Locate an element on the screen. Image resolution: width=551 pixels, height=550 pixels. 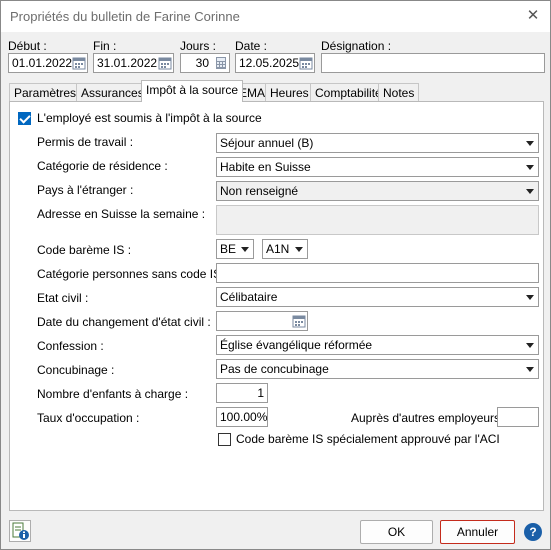
residence-value: Habite en Suisse is located at coordinates (265, 167).